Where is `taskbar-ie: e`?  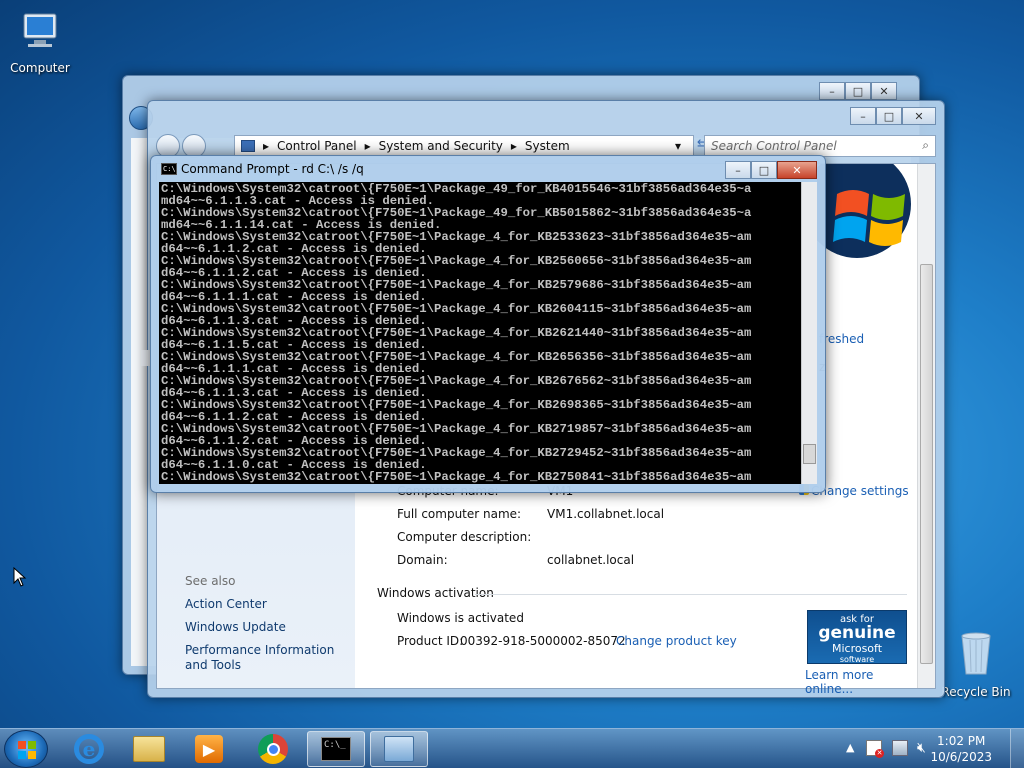
taskbar-ie: e is located at coordinates (89, 749).